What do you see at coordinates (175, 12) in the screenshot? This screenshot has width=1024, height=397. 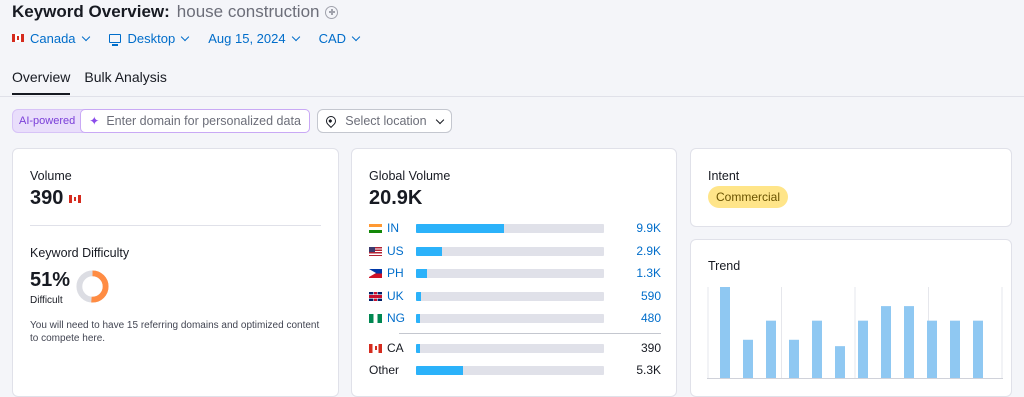 I see `page-header: Keyword Overview: house construction` at bounding box center [175, 12].